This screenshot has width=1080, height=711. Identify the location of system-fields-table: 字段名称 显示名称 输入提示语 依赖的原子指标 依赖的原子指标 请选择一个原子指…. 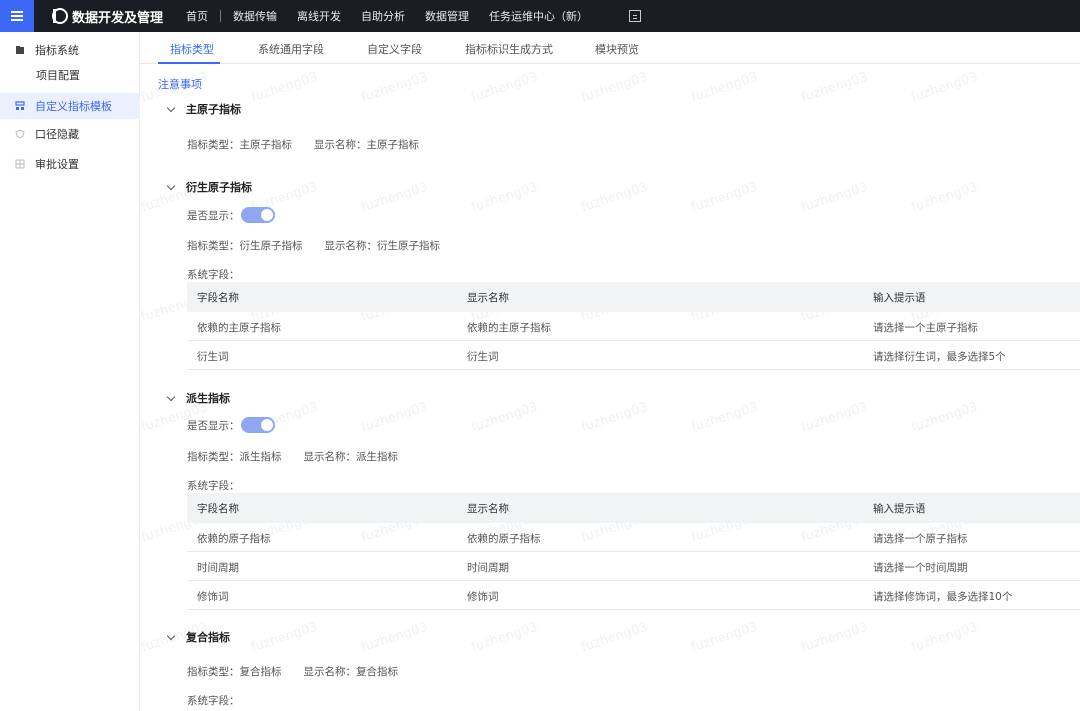
(633, 551).